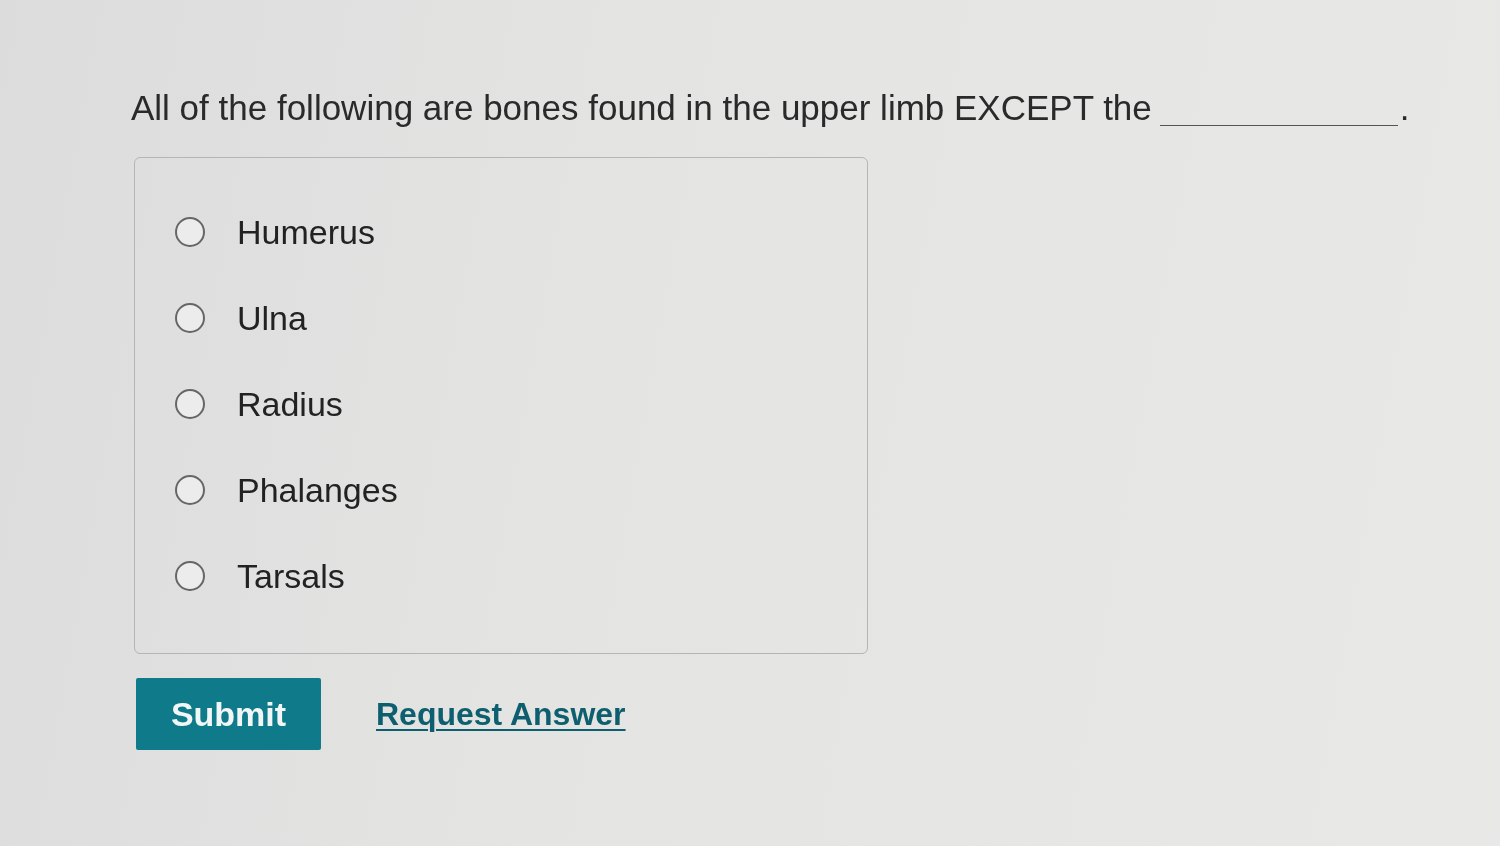  I want to click on question-text: All of the following are bones found in the upper limb EXCEPT the, so click(641, 108).